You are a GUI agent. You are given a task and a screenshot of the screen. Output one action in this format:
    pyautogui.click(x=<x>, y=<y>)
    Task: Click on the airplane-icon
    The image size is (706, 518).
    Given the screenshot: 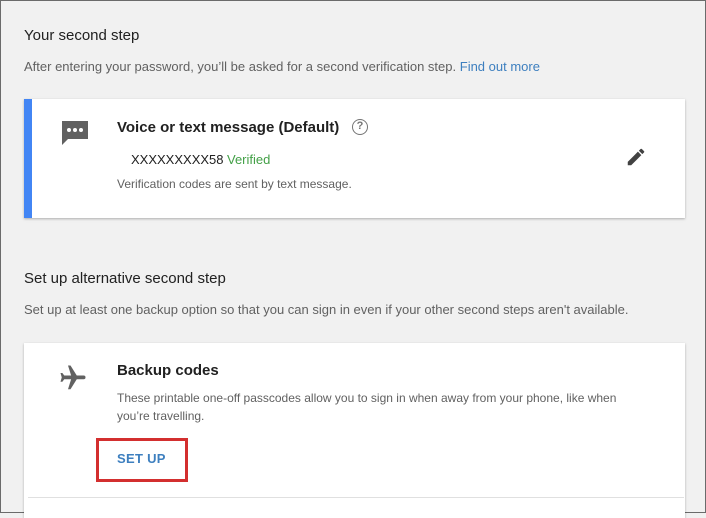 What is the action you would take?
    pyautogui.click(x=73, y=377)
    